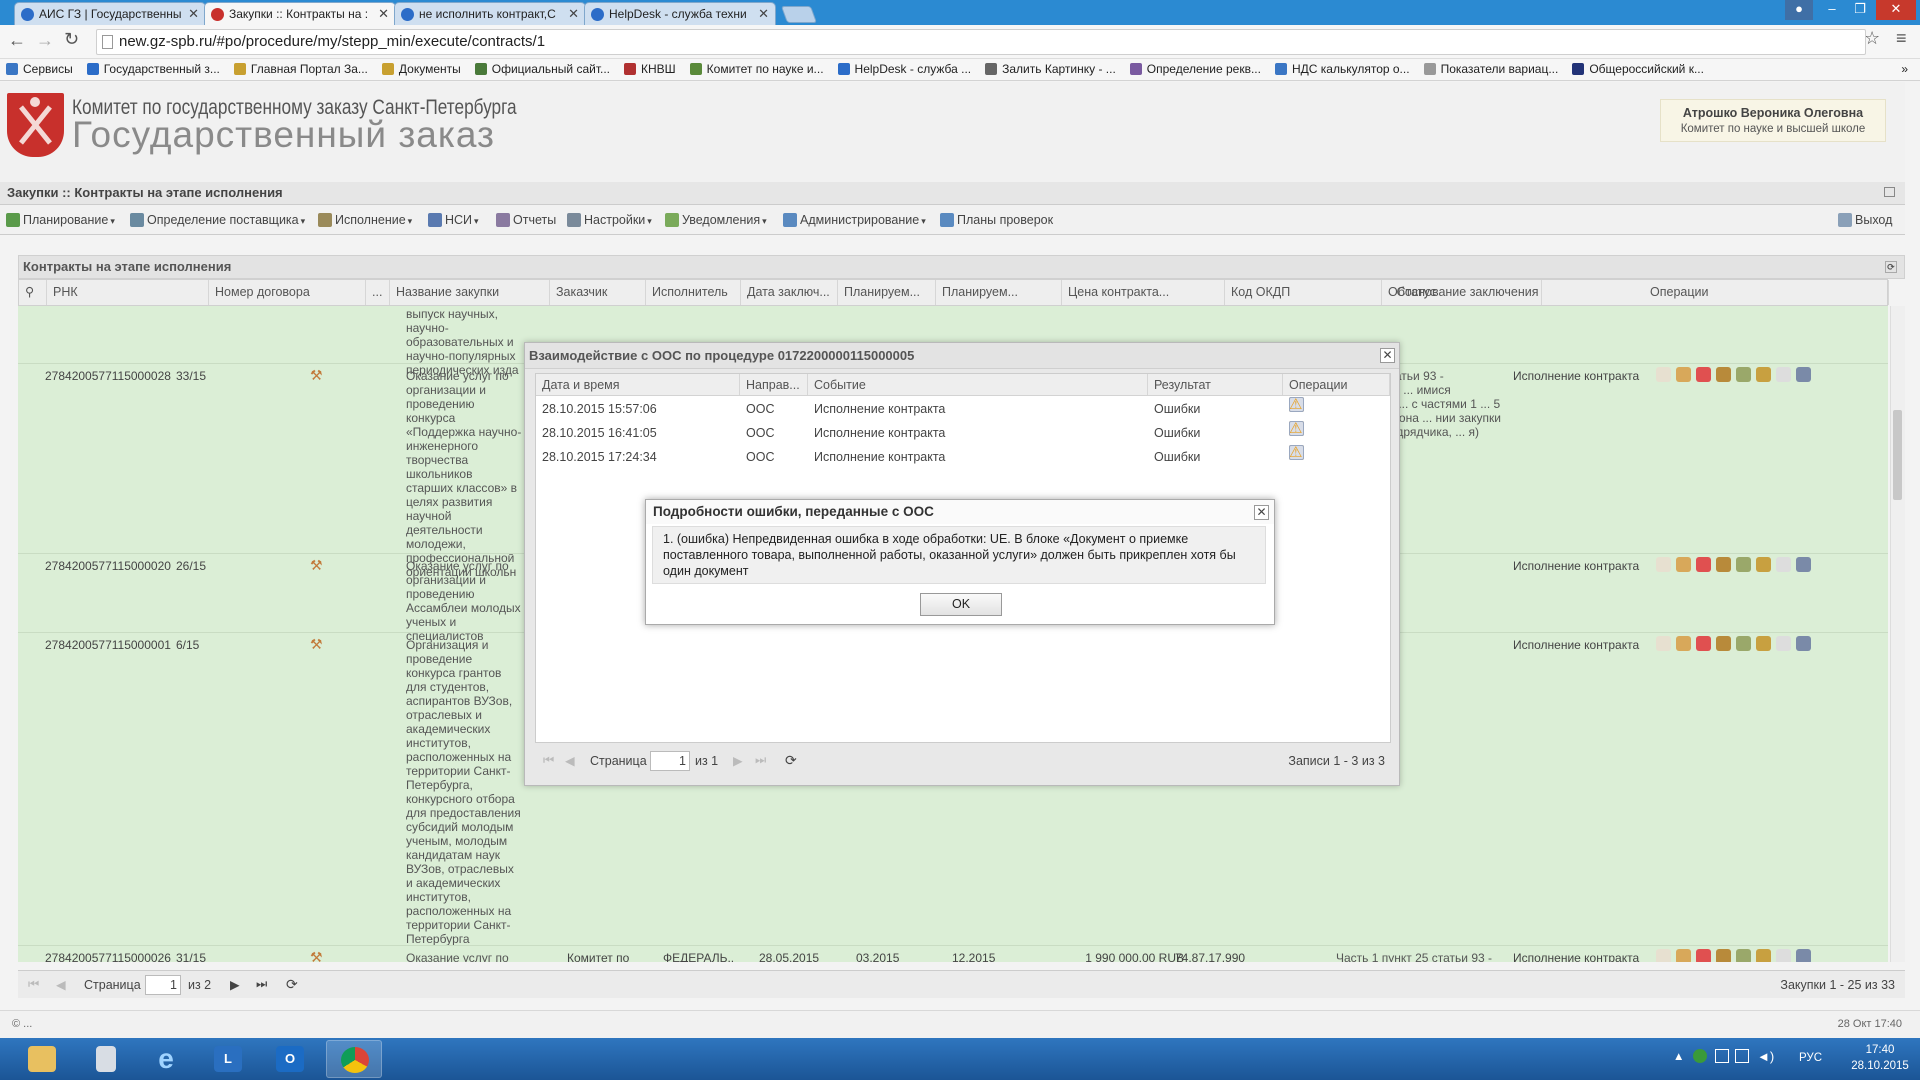 The height and width of the screenshot is (1080, 1920). I want to click on antivirus-icon, so click(1700, 1056).